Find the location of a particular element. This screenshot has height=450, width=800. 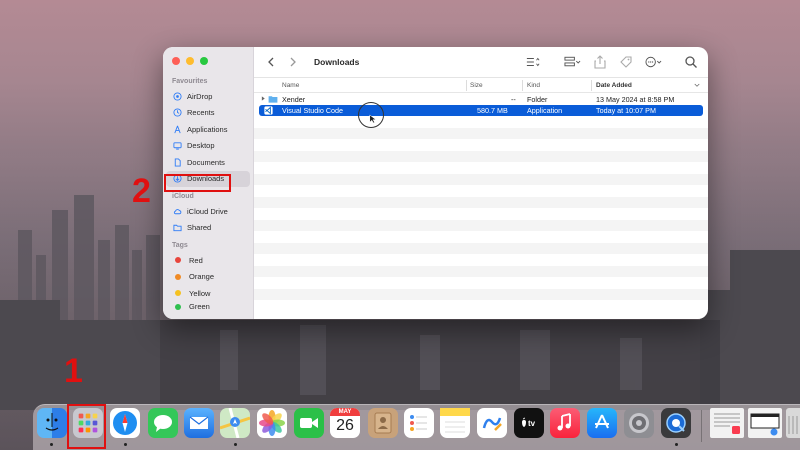

freeform-icon is located at coordinates (492, 423).